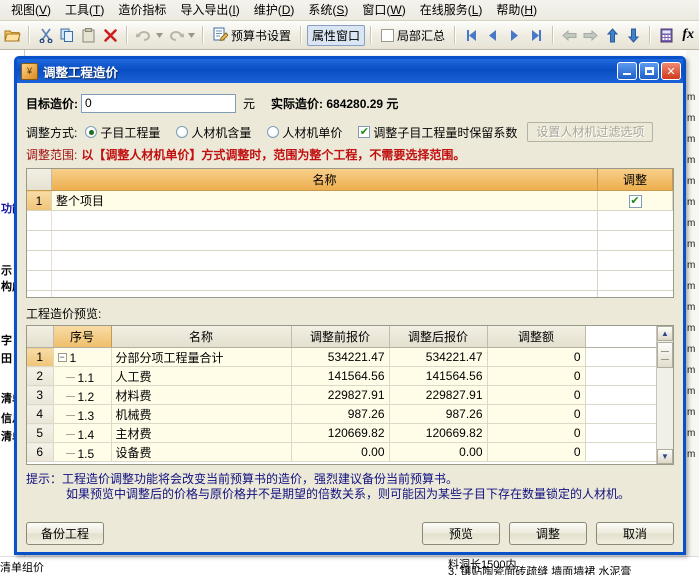  What do you see at coordinates (383, 10) in the screenshot?
I see `menu-item-6: 窗口(W)` at bounding box center [383, 10].